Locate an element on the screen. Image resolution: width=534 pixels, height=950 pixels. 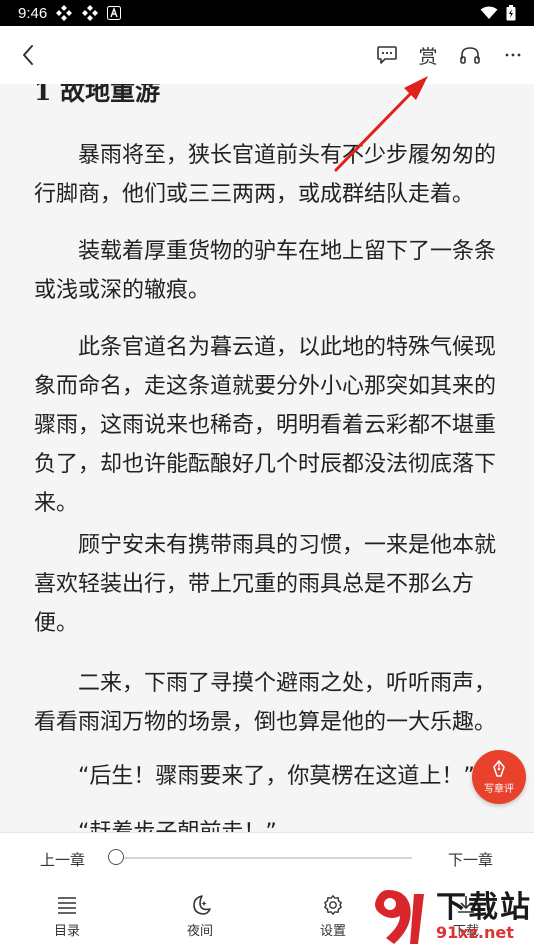
chapter-title: 1 故地重游 is located at coordinates (97, 95).